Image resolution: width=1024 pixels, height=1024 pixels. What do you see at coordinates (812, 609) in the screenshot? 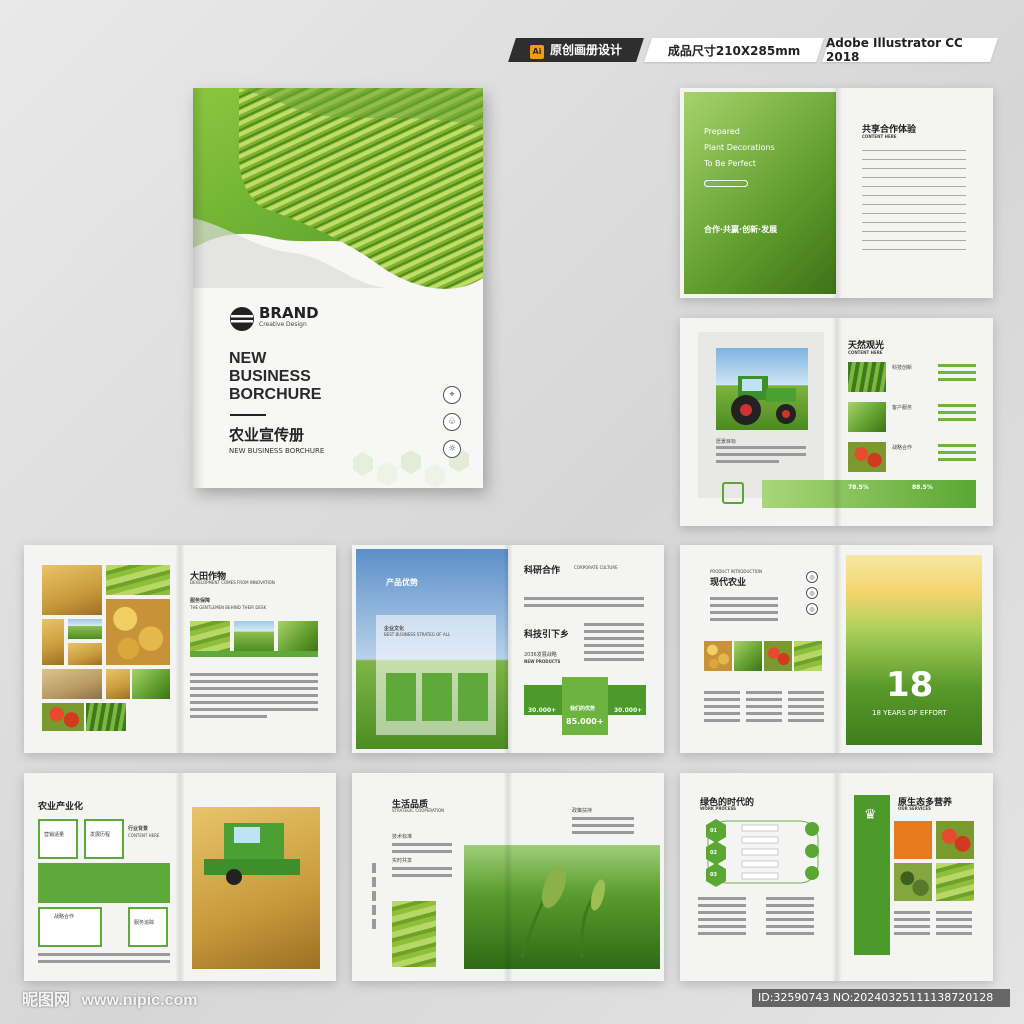
I see `modern-icon-3: ◎` at bounding box center [812, 609].